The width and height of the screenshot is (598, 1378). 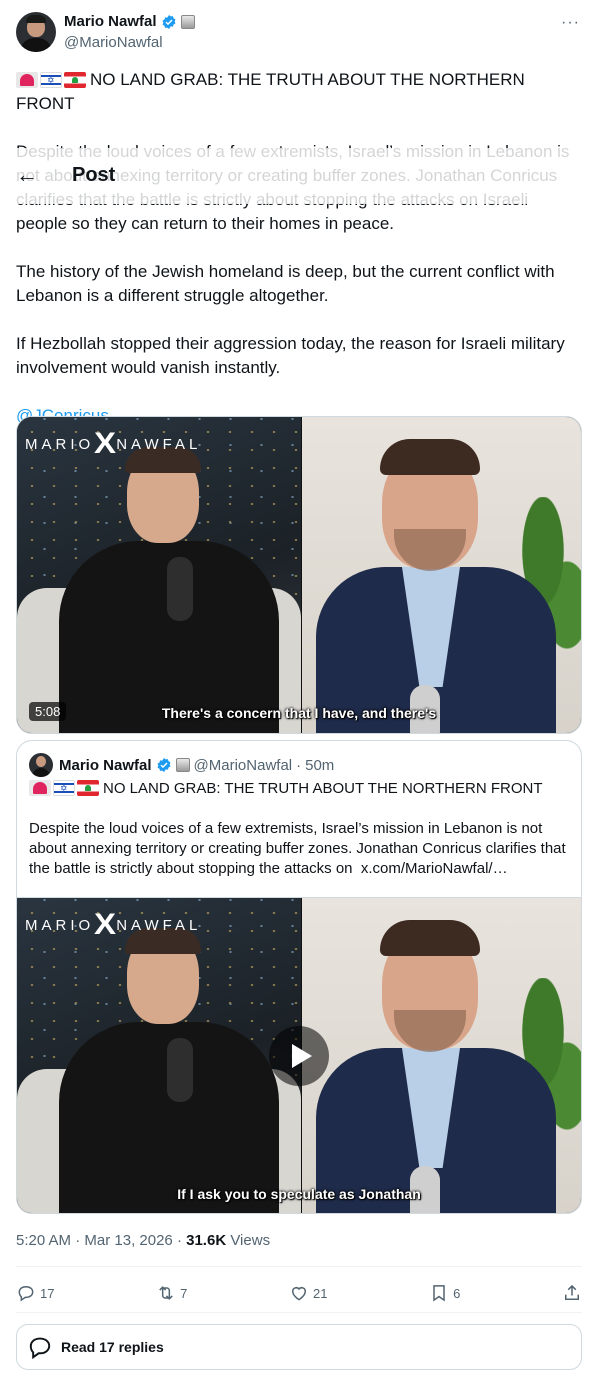 What do you see at coordinates (439, 1293) in the screenshot?
I see `bookmark-icon` at bounding box center [439, 1293].